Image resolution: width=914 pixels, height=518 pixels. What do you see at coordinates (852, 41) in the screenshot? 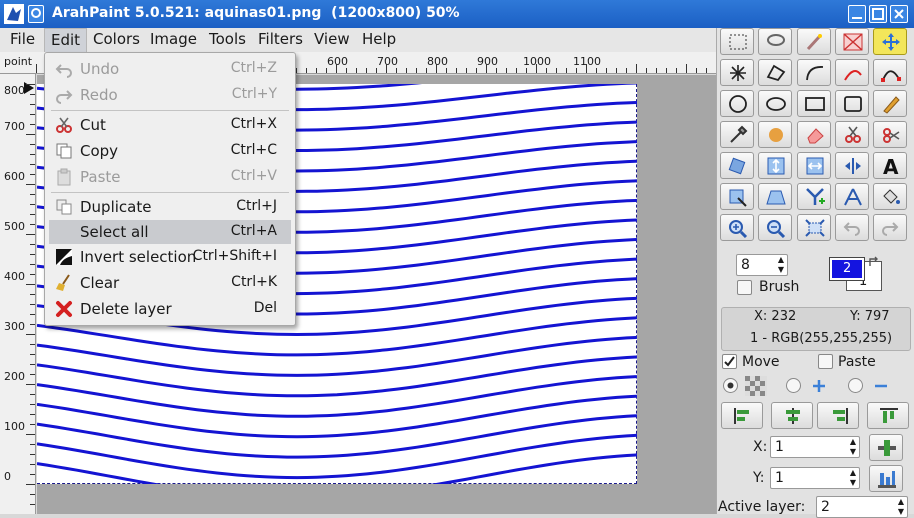
I see `crop-button` at bounding box center [852, 41].